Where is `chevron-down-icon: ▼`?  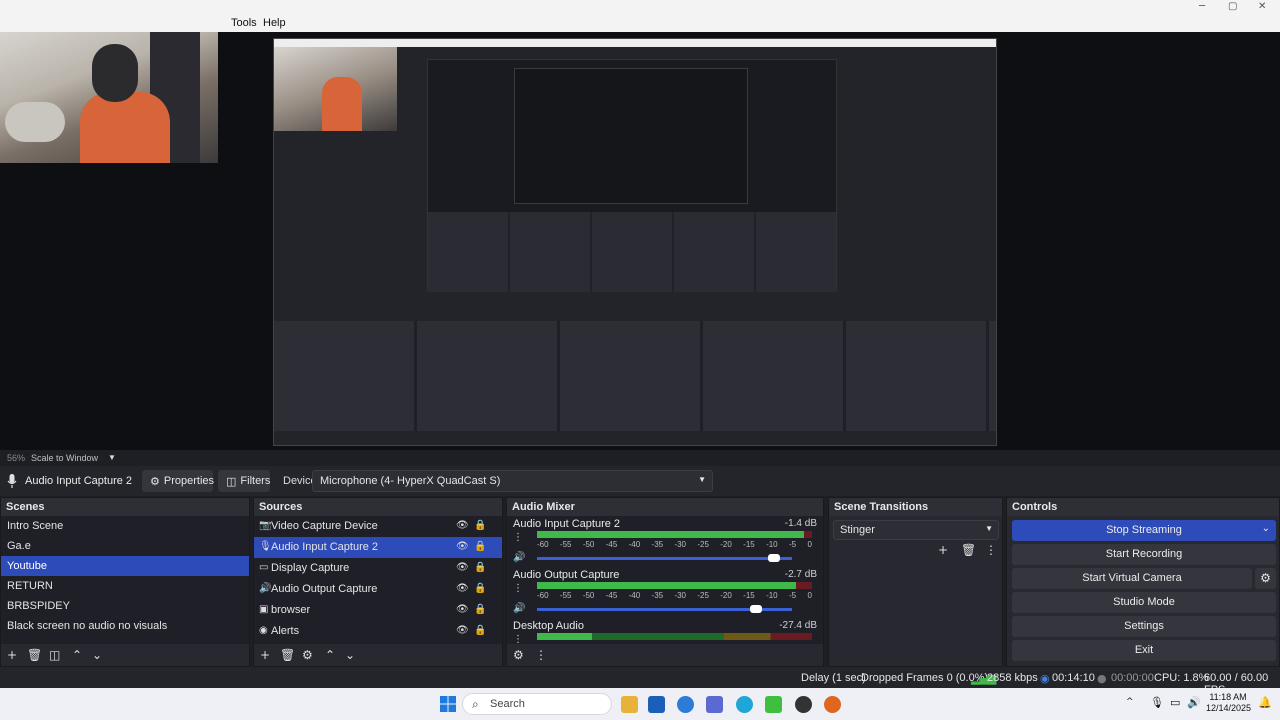 chevron-down-icon: ▼ is located at coordinates (112, 457).